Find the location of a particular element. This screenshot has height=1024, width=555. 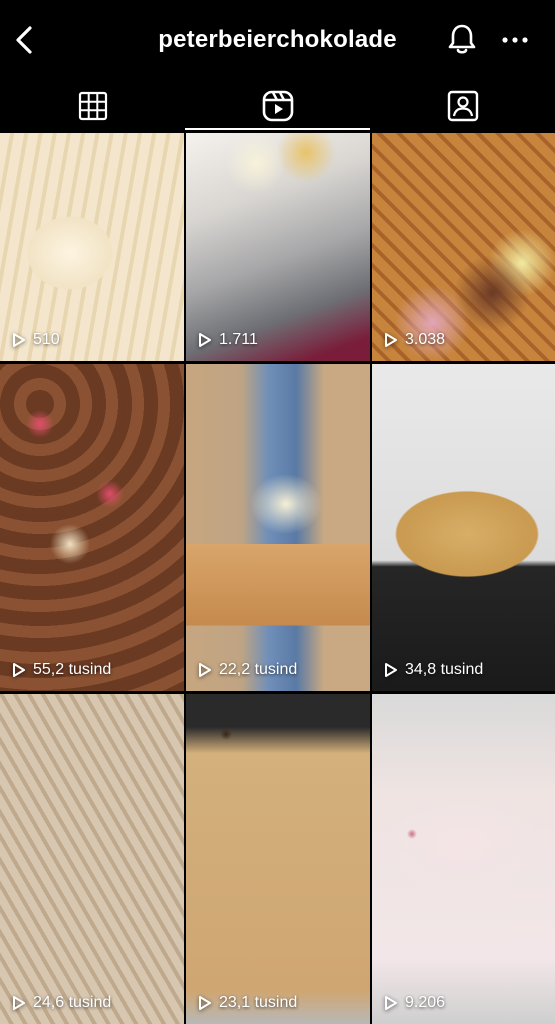

reel-tile: 34,8 tusind is located at coordinates (463, 527).